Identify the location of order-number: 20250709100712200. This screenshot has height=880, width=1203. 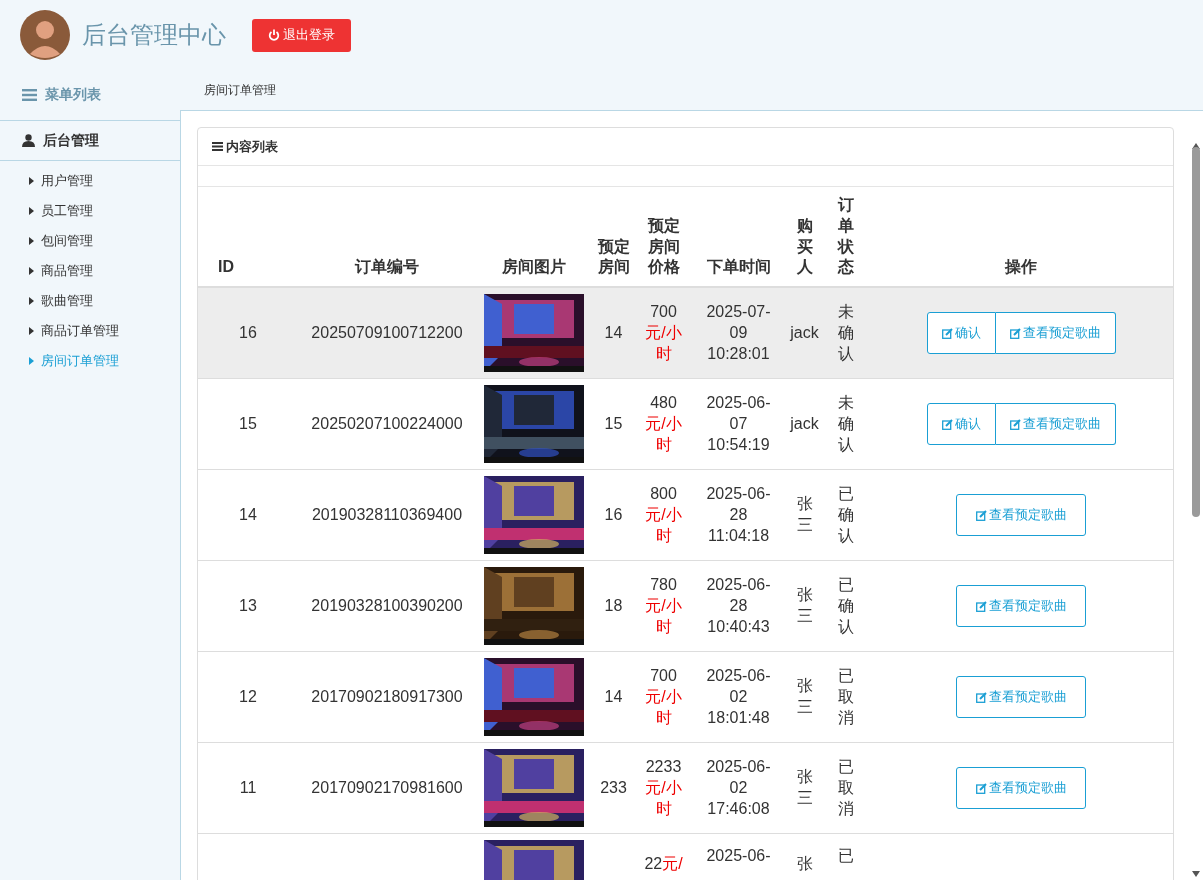
(387, 332).